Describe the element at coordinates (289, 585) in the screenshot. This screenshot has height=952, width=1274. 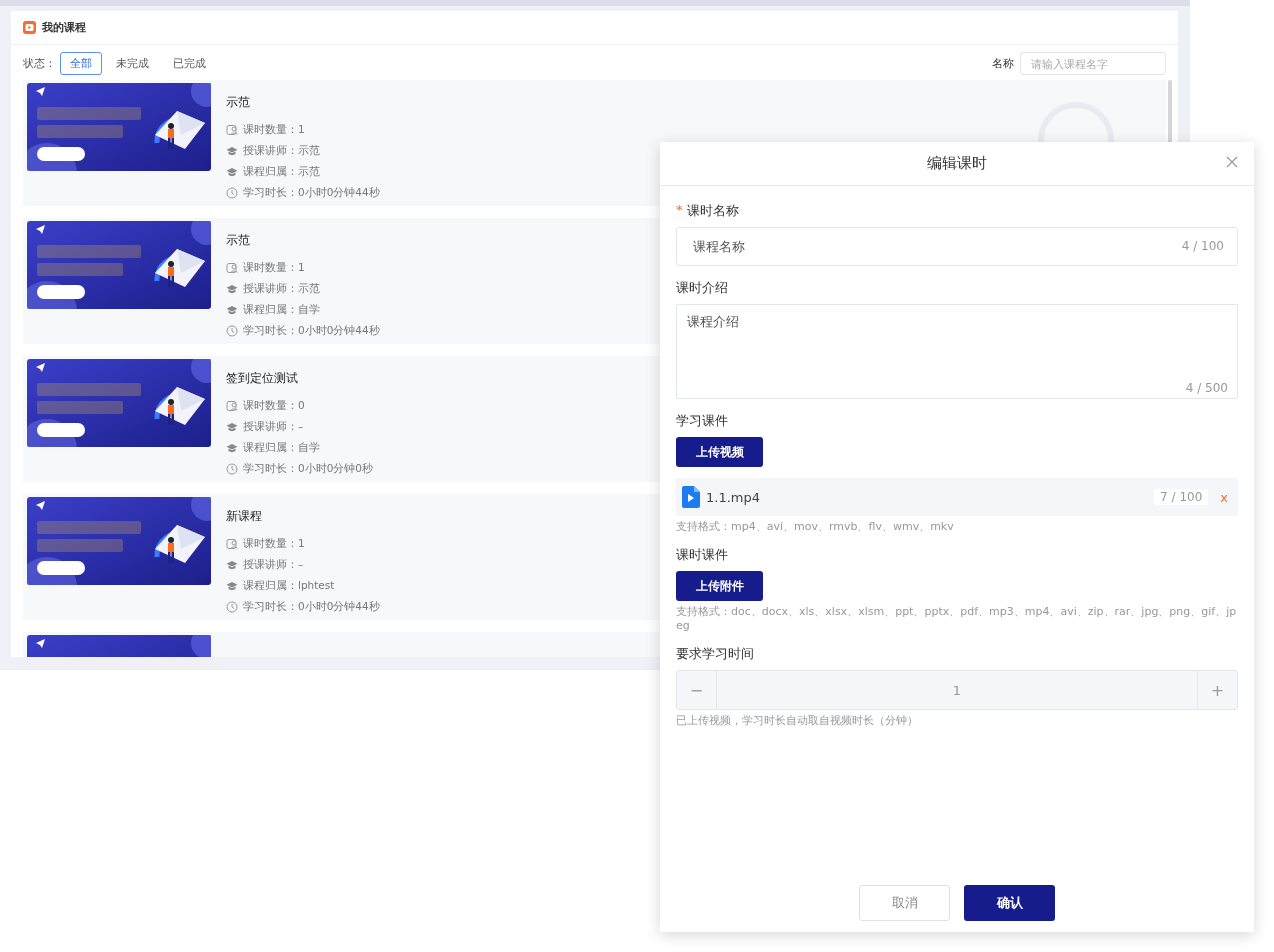
I see `course-detail: 课程归属：lphtest` at that location.